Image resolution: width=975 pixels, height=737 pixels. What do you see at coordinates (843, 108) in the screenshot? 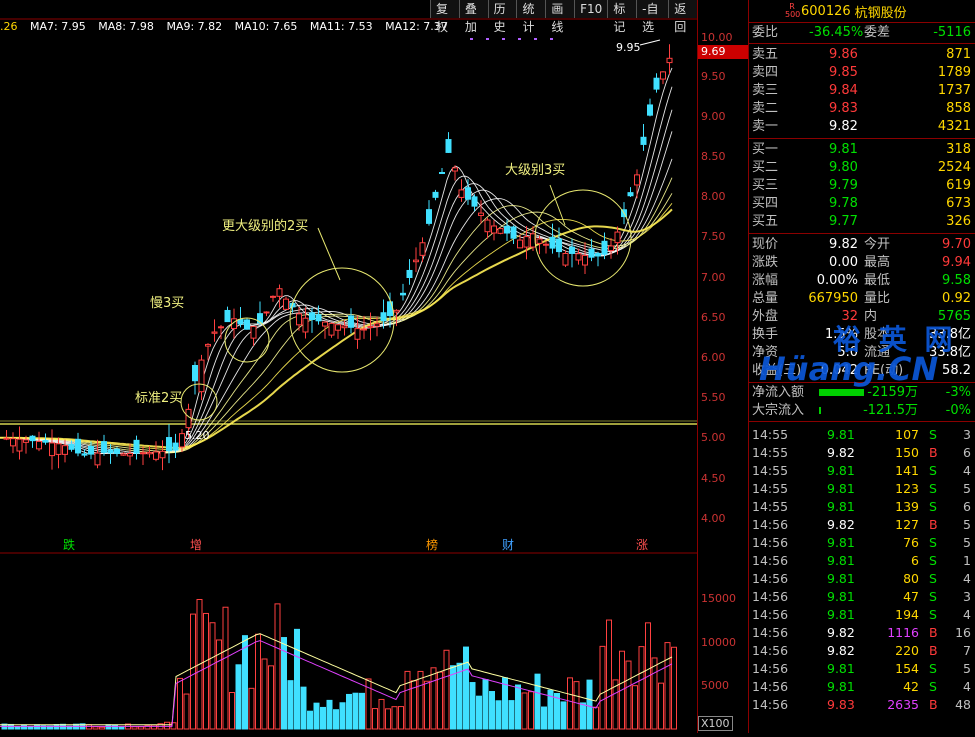
I see `level-price: 9.83` at bounding box center [843, 108].